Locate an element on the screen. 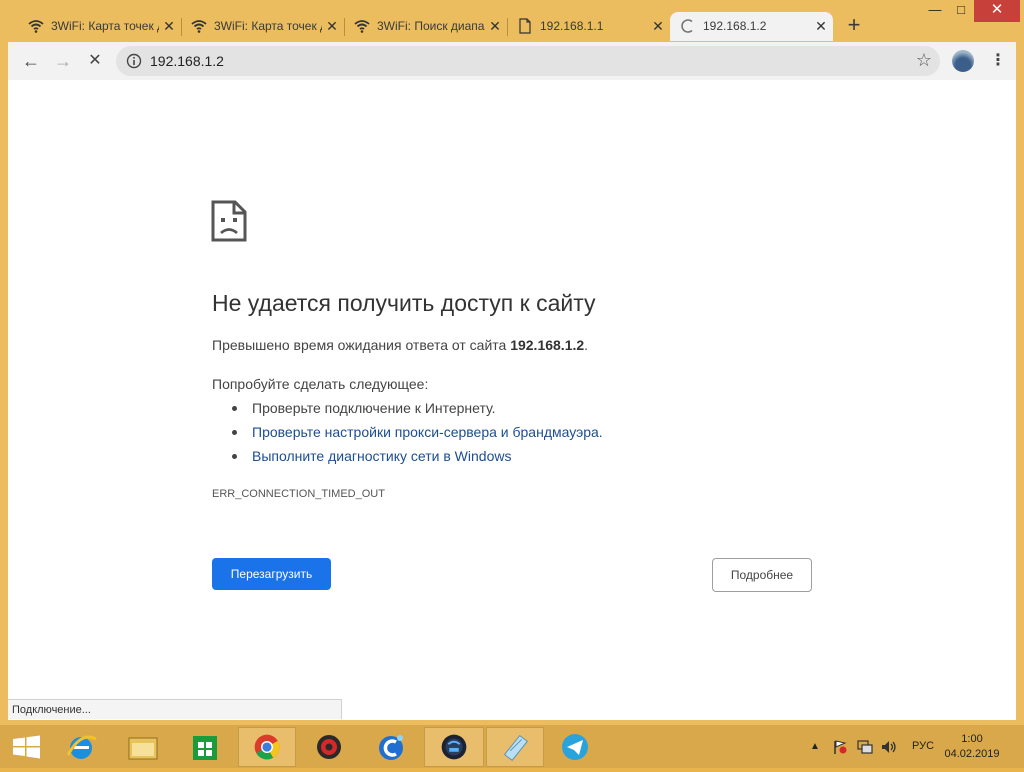 This screenshot has height=772, width=1024. taskbar-notepad is located at coordinates (515, 747).